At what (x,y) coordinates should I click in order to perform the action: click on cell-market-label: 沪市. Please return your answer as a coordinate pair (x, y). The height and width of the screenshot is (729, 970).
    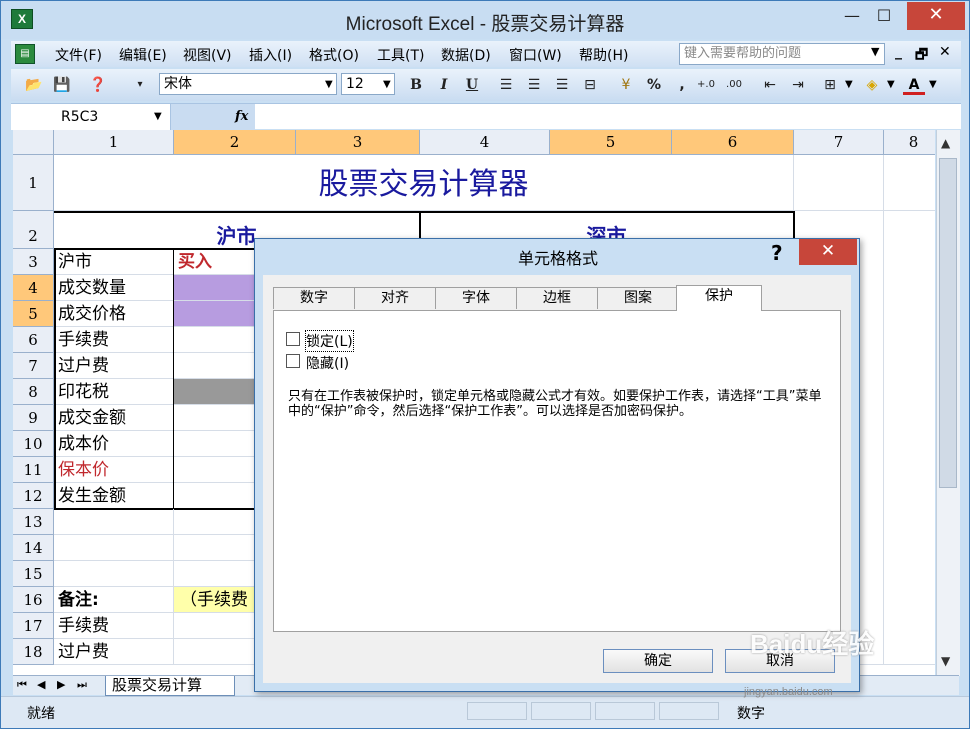
    Looking at the image, I should click on (114, 262).